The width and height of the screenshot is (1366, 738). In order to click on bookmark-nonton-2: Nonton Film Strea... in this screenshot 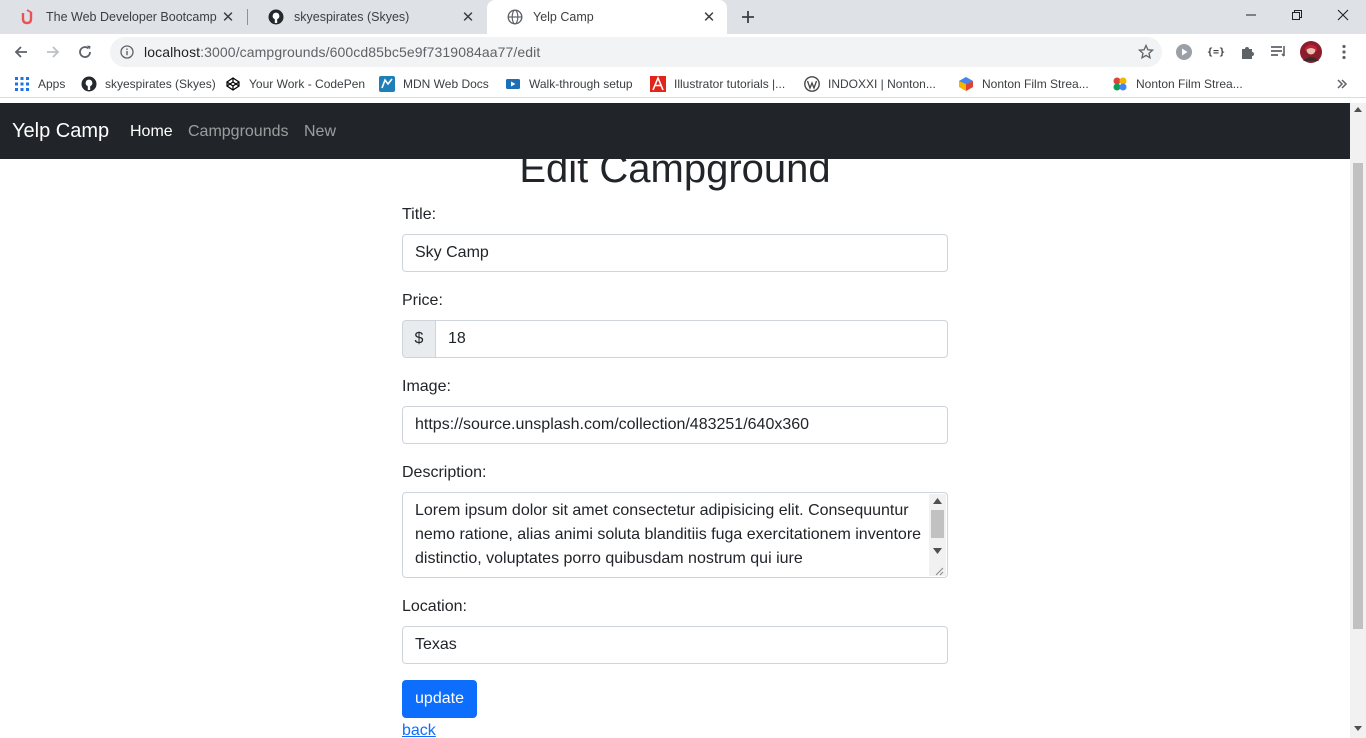, I will do `click(1177, 84)`.